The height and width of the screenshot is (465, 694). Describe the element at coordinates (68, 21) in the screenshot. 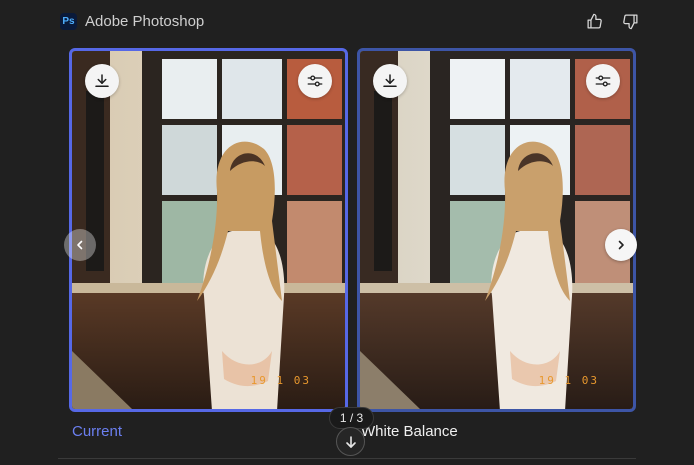

I see `photoshop-logo: Ps` at that location.